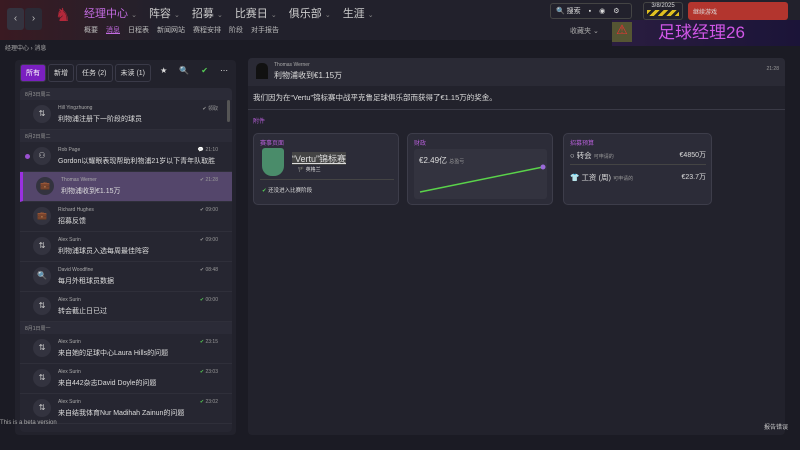 This screenshot has height=450, width=800. Describe the element at coordinates (33, 73) in the screenshot. I see `tab: 所有` at that location.